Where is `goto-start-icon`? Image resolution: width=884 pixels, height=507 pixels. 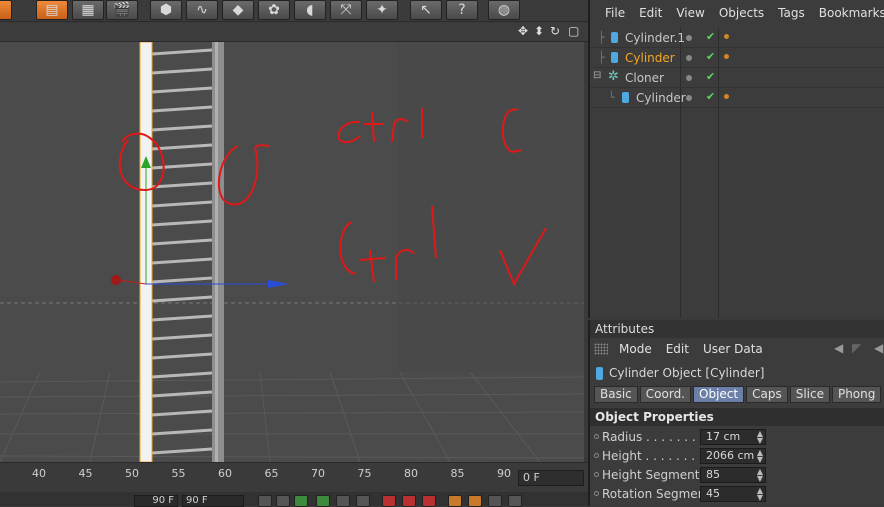
goto-start-icon is located at coordinates (265, 501).